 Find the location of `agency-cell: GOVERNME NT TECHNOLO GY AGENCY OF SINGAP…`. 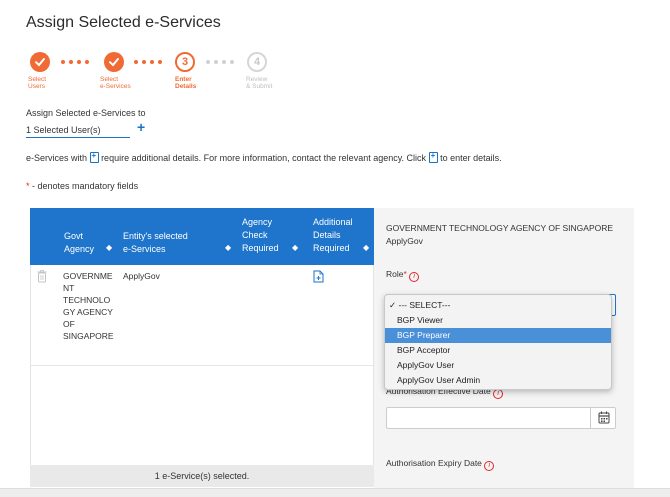

agency-cell: GOVERNME NT TECHNOLO GY AGENCY OF SINGAP… is located at coordinates (88, 306).